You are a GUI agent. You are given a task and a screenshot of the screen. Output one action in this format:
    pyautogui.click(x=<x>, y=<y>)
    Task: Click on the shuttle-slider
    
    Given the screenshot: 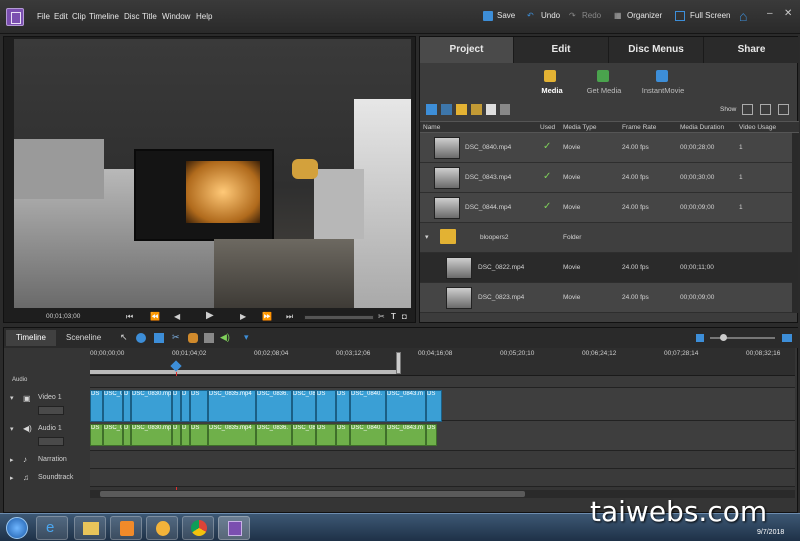 What is the action you would take?
    pyautogui.click(x=339, y=317)
    